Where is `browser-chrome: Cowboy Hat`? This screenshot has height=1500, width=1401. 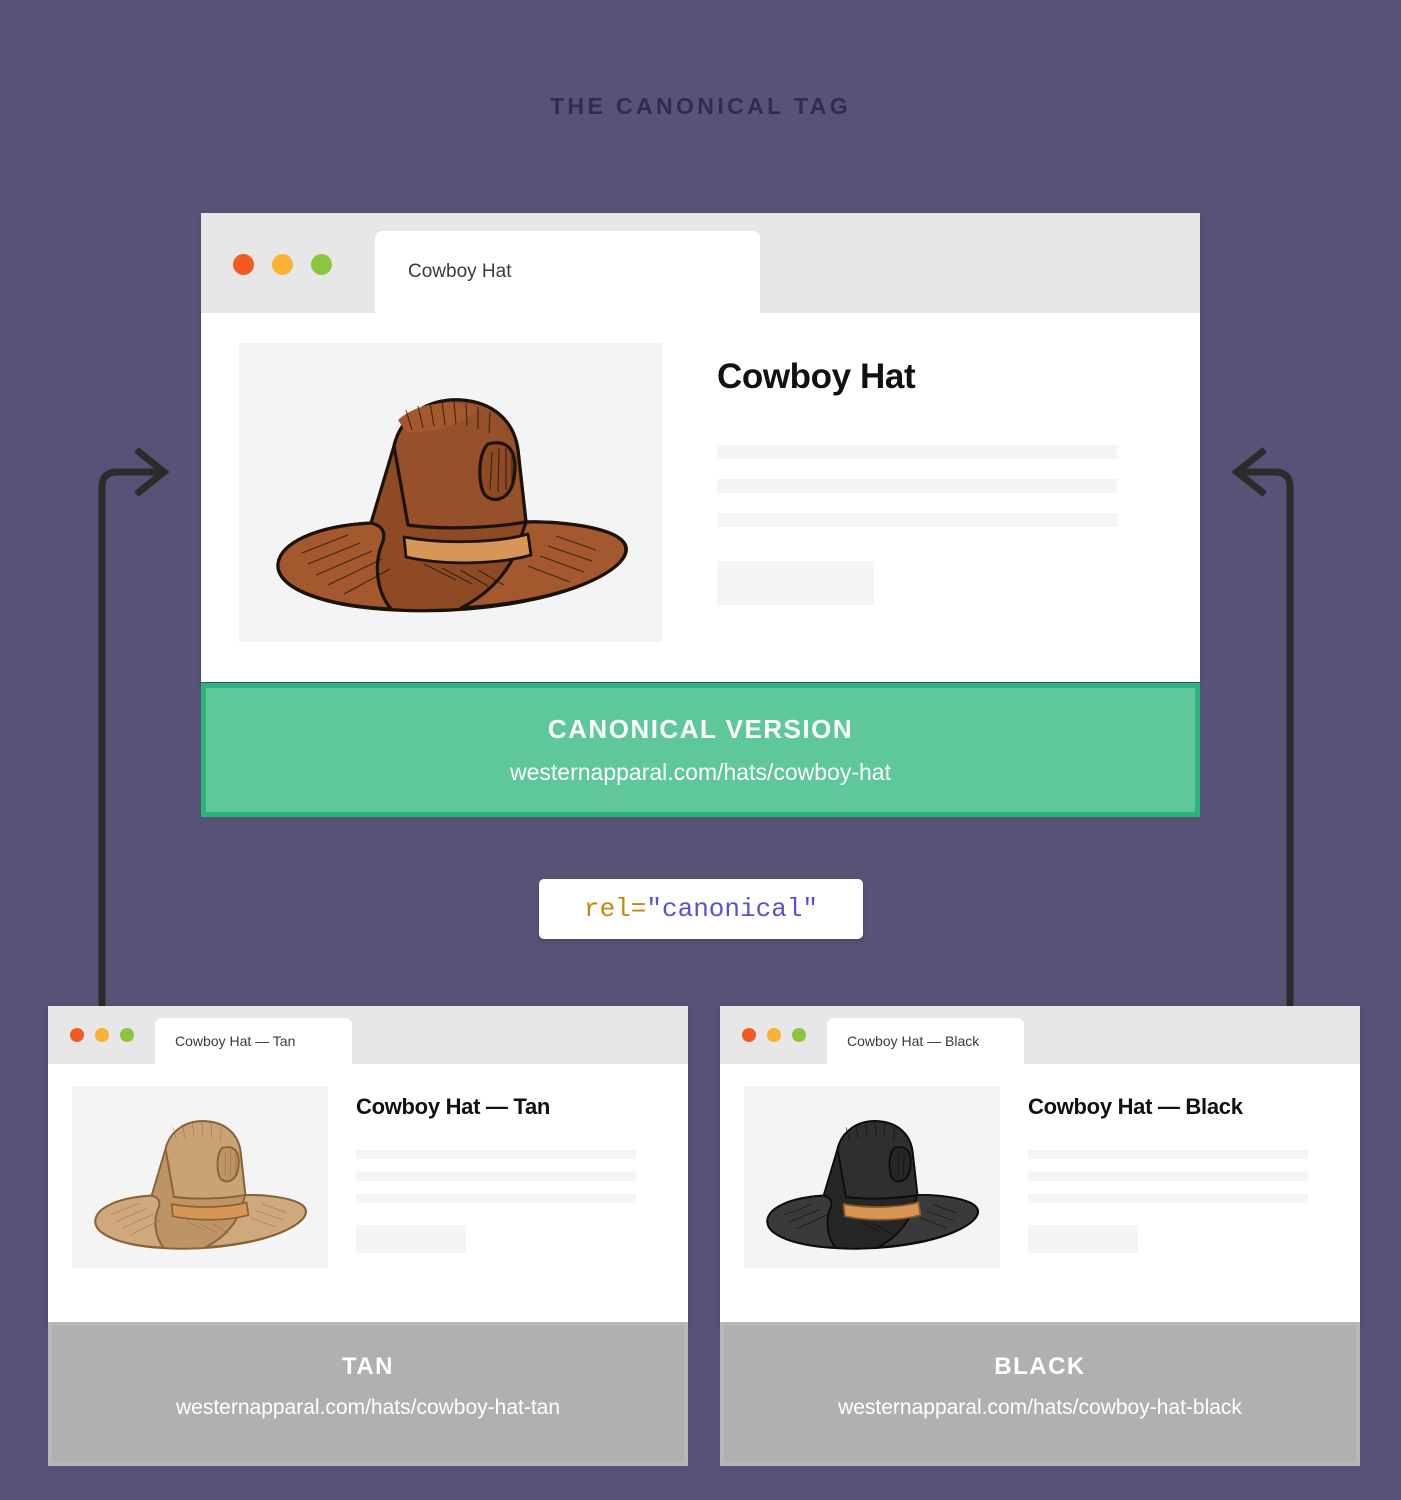
browser-chrome: Cowboy Hat is located at coordinates (700, 263).